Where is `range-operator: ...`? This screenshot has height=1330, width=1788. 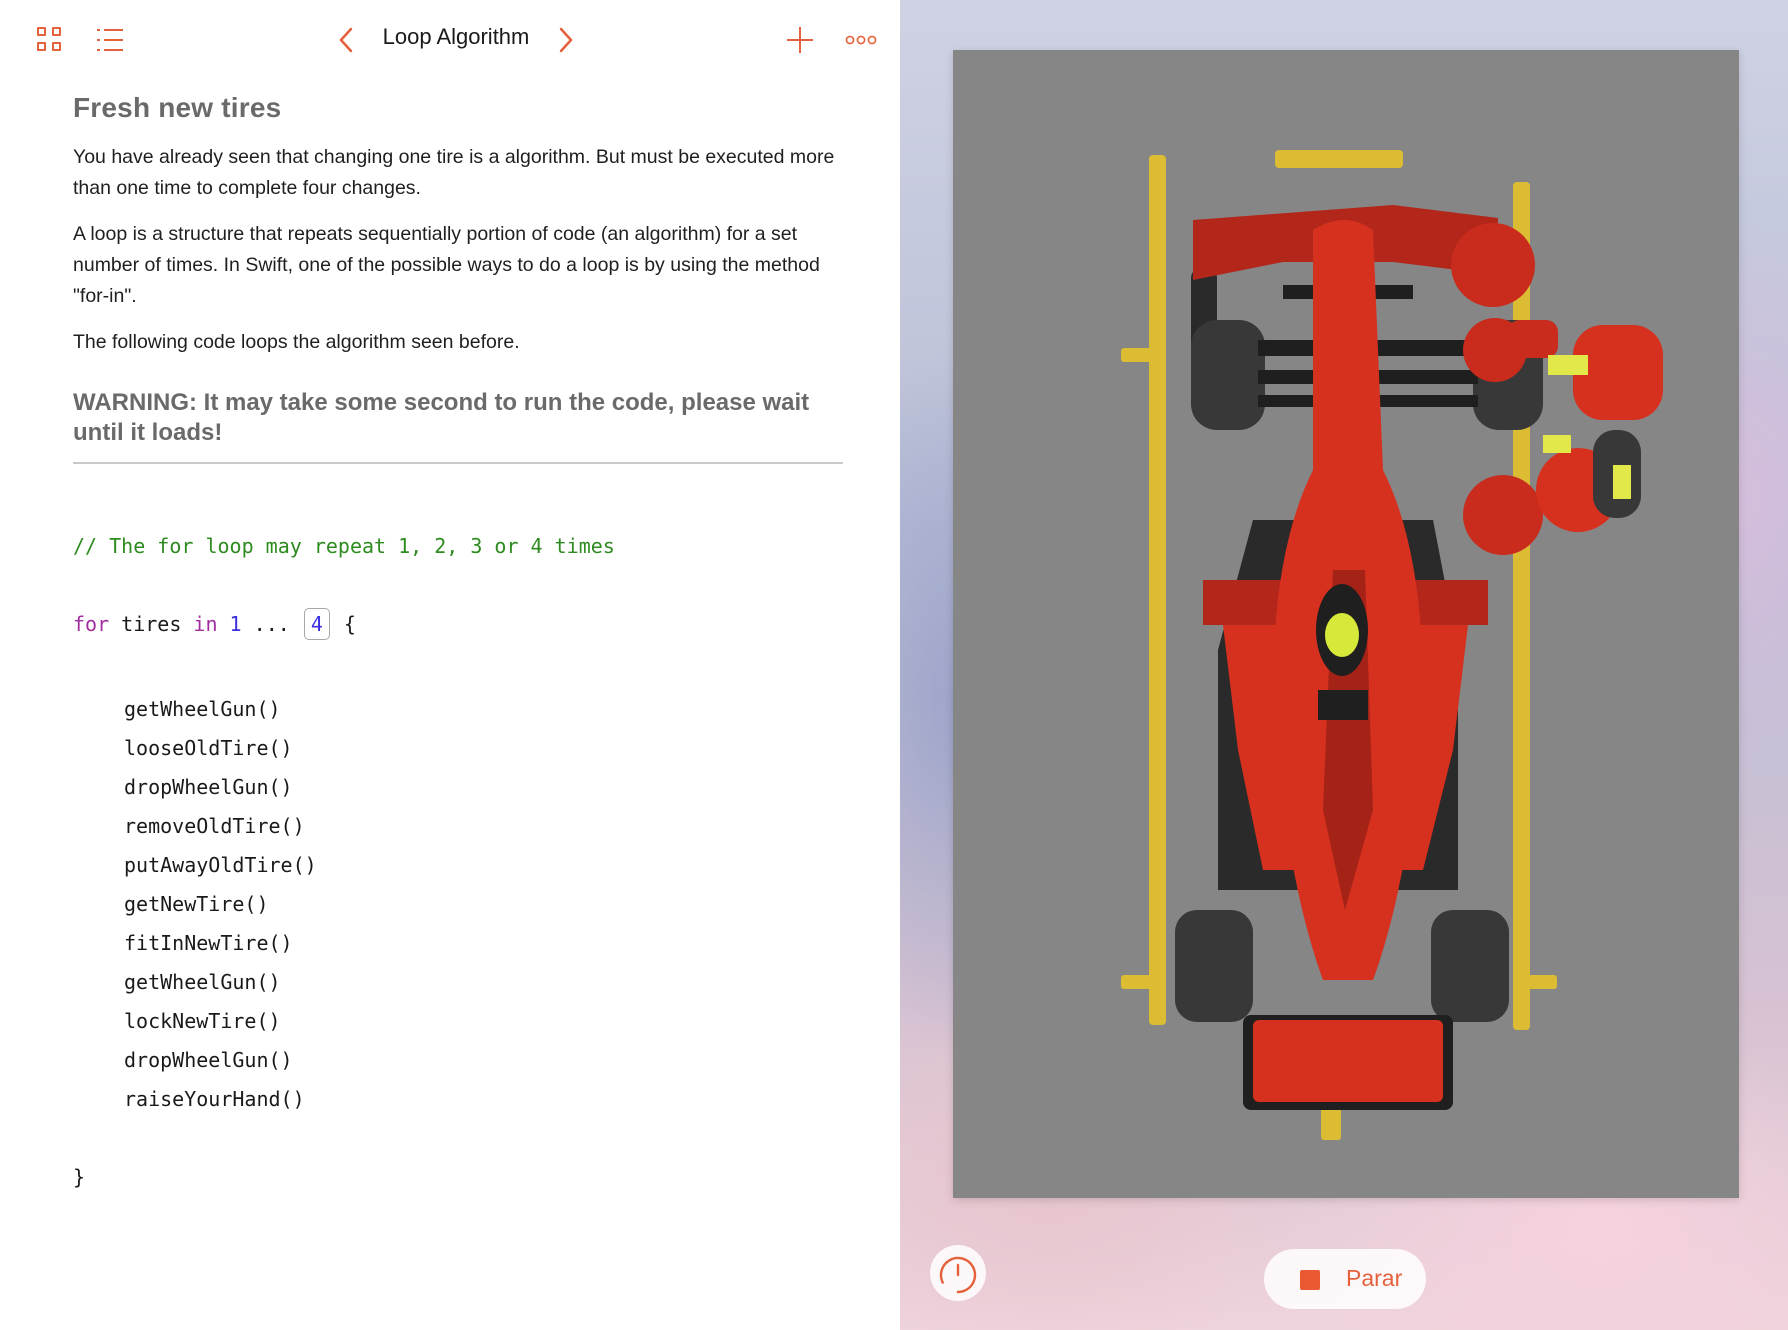
range-operator: ... is located at coordinates (271, 624).